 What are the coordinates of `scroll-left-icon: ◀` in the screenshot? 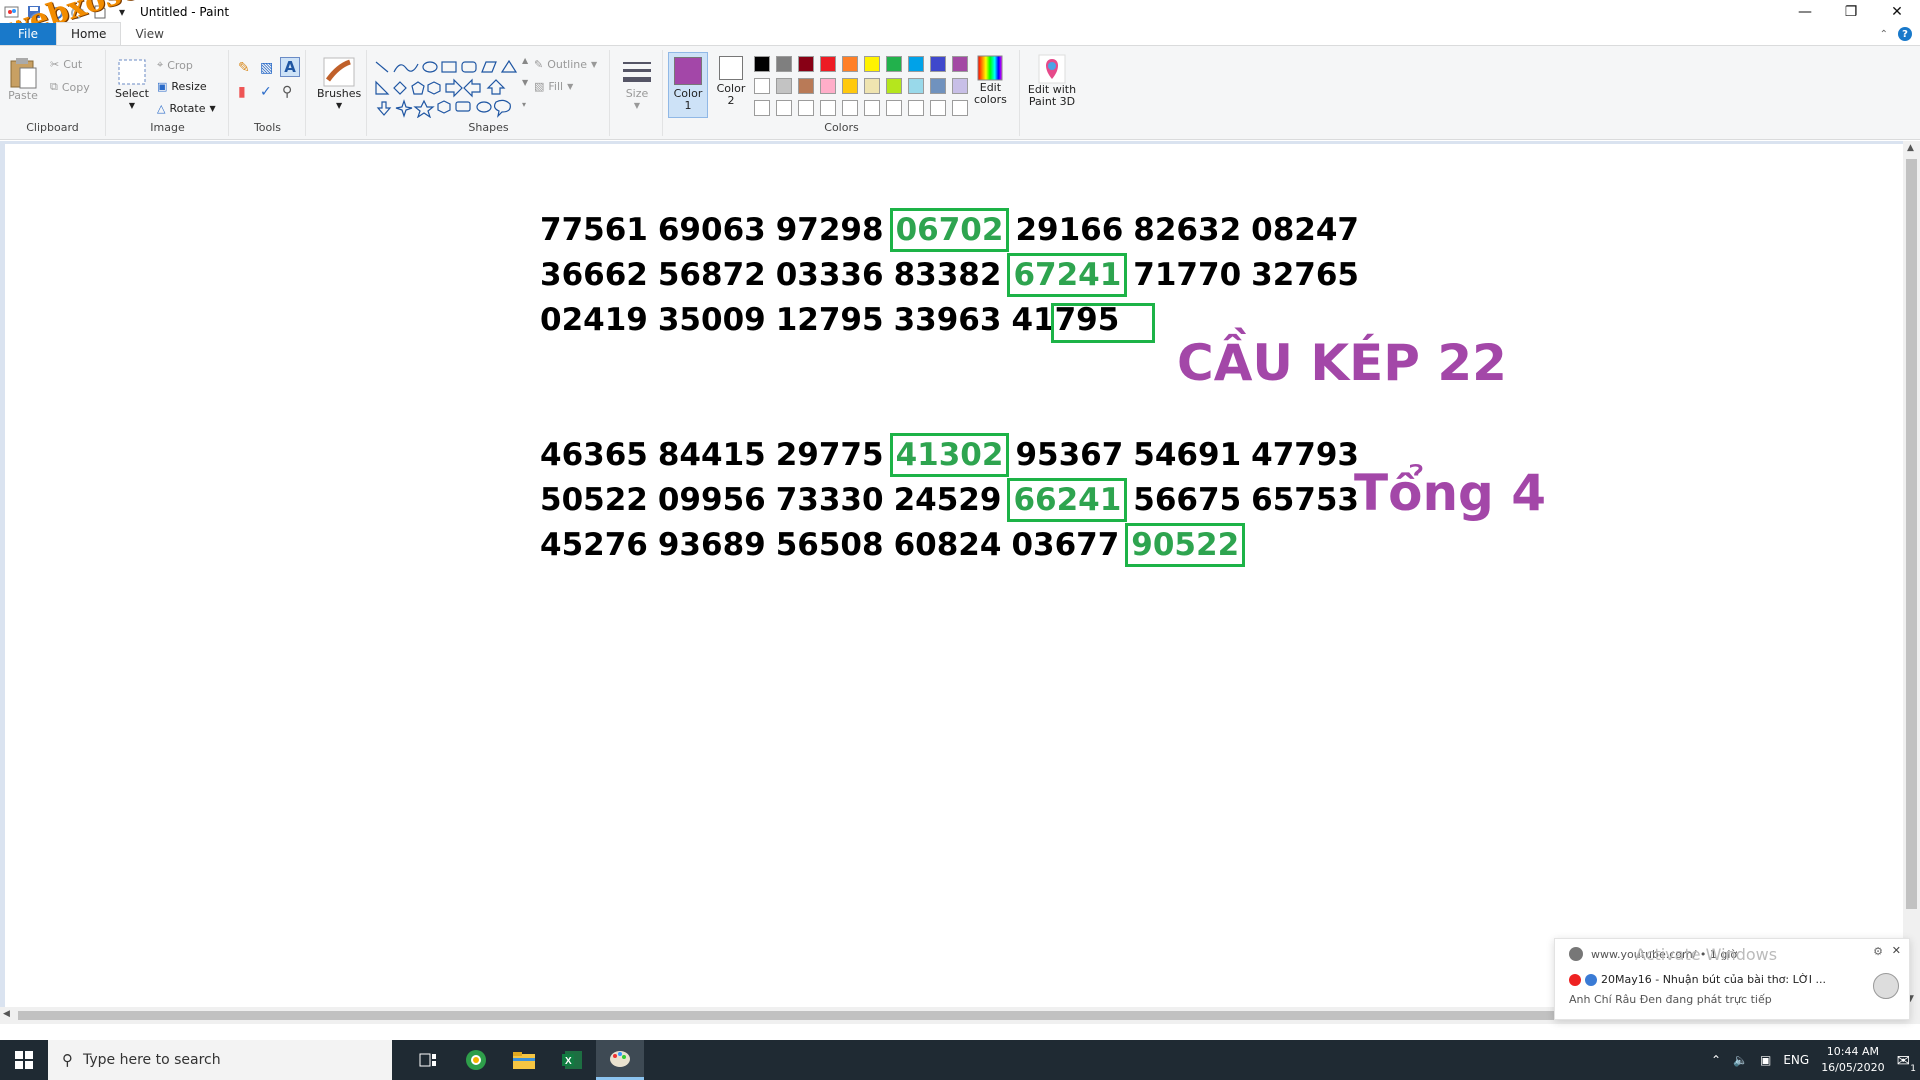 It's located at (6, 1014).